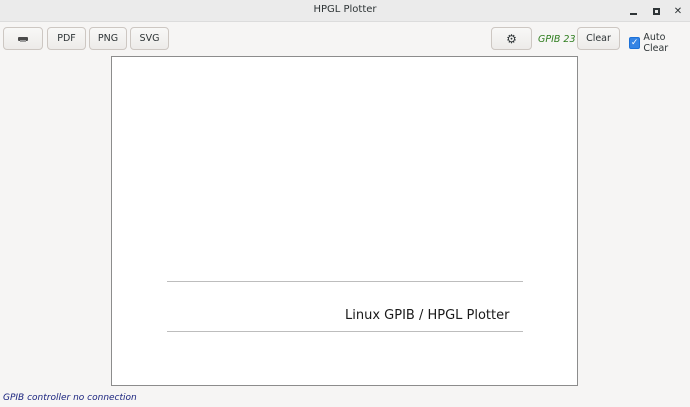 The height and width of the screenshot is (407, 690). I want to click on status-bar-text: GPIB controller no connection, so click(70, 398).